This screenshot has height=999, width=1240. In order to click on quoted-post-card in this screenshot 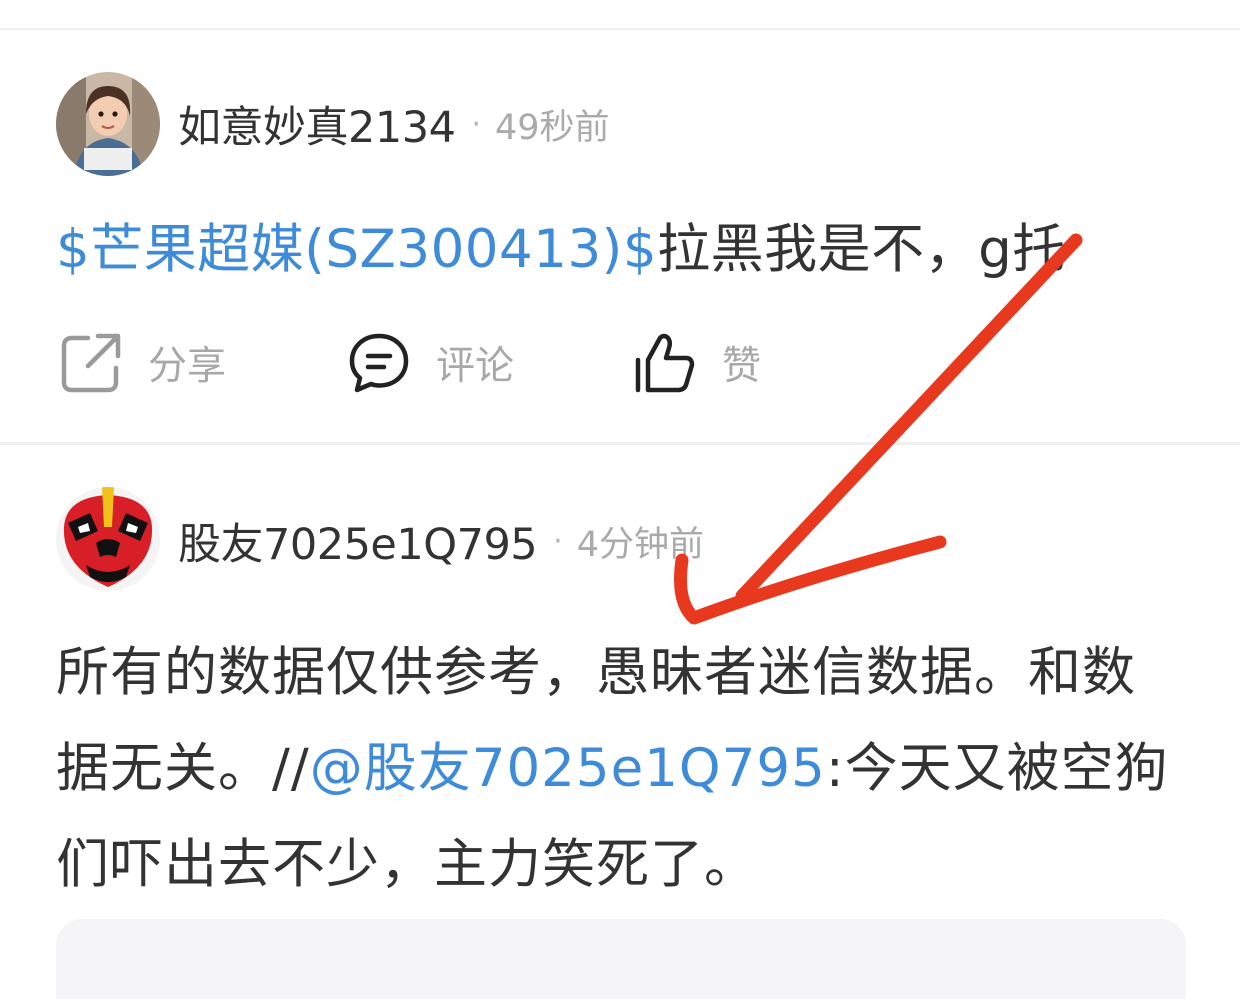, I will do `click(621, 959)`.